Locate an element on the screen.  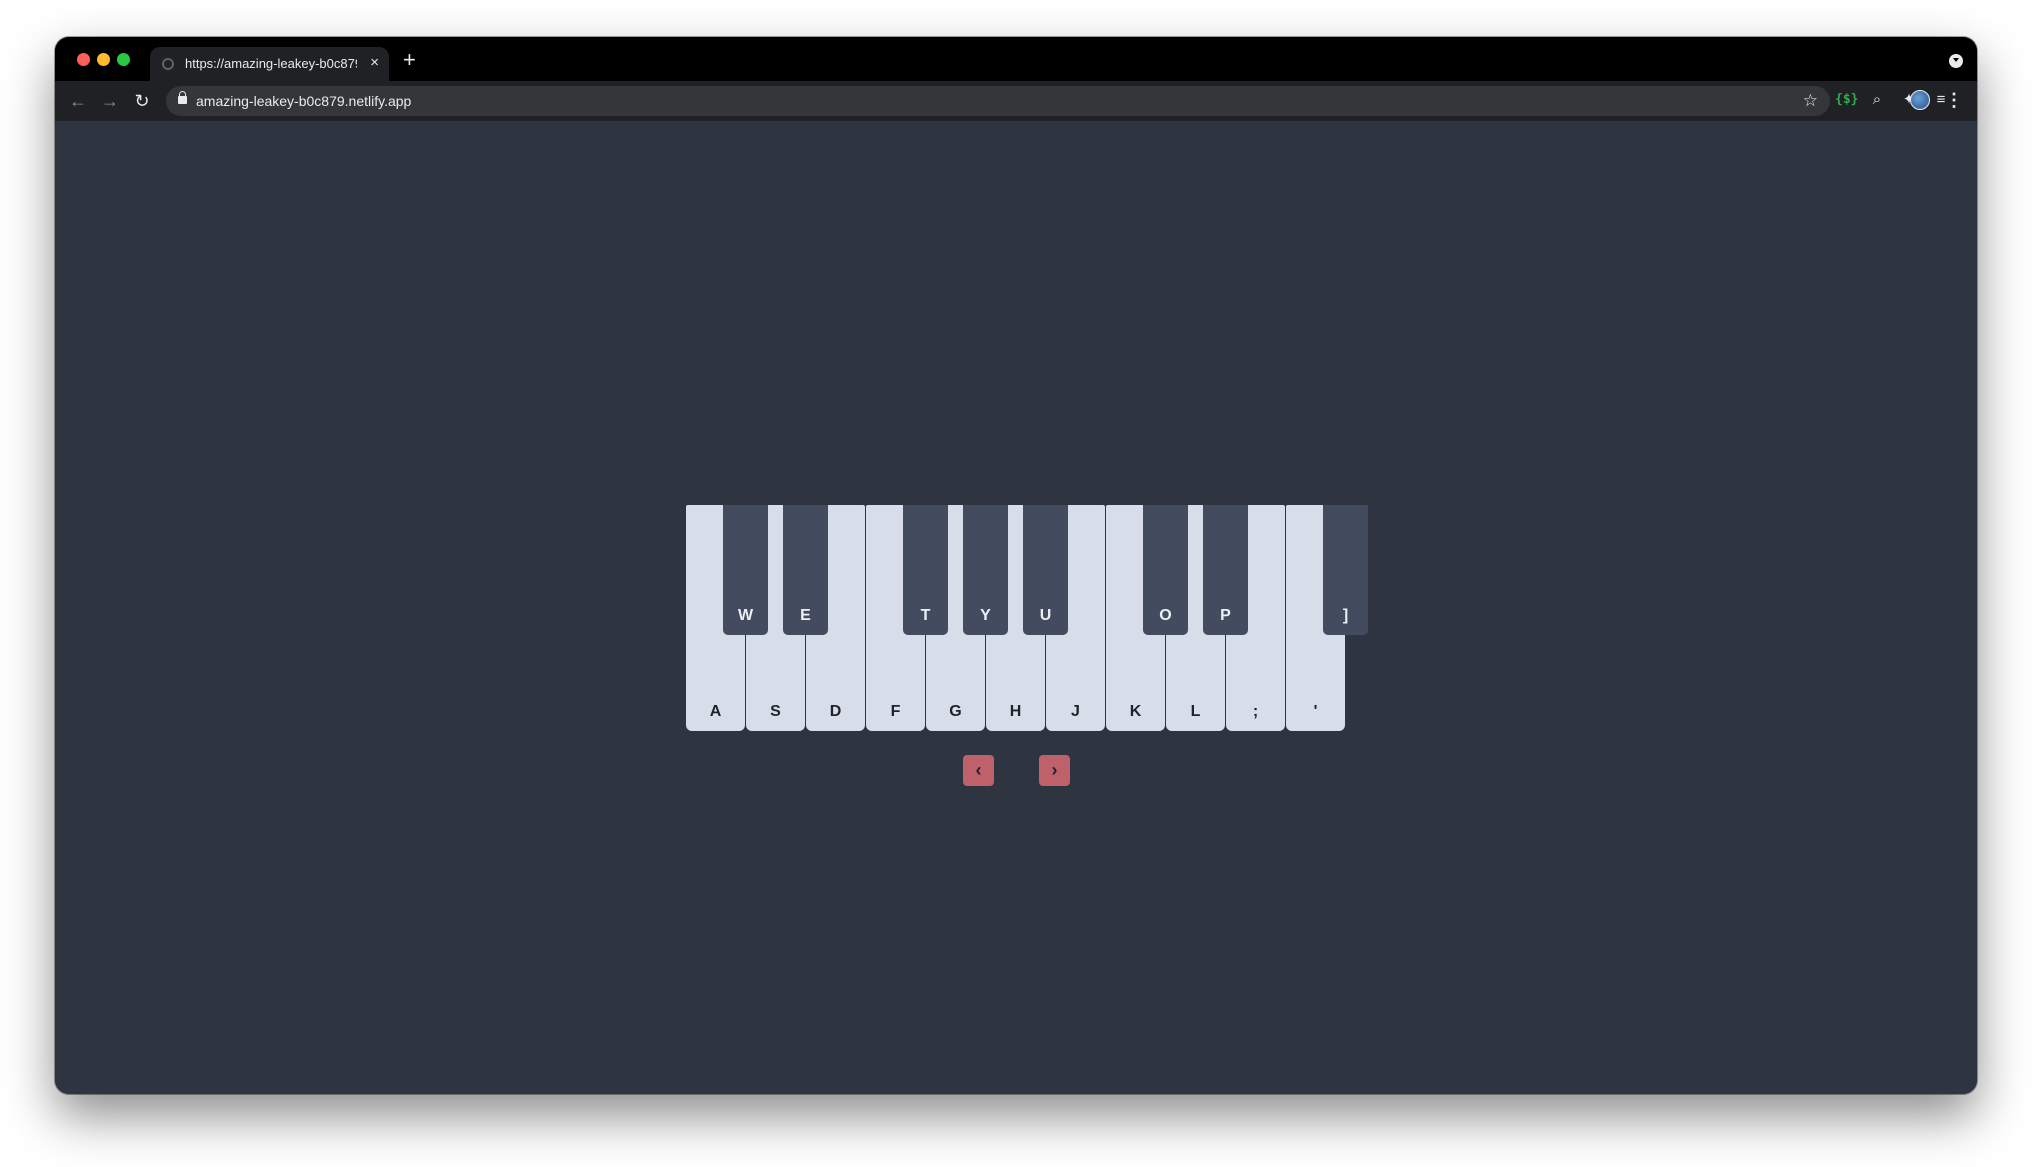
new-tab-button: + is located at coordinates (409, 60).